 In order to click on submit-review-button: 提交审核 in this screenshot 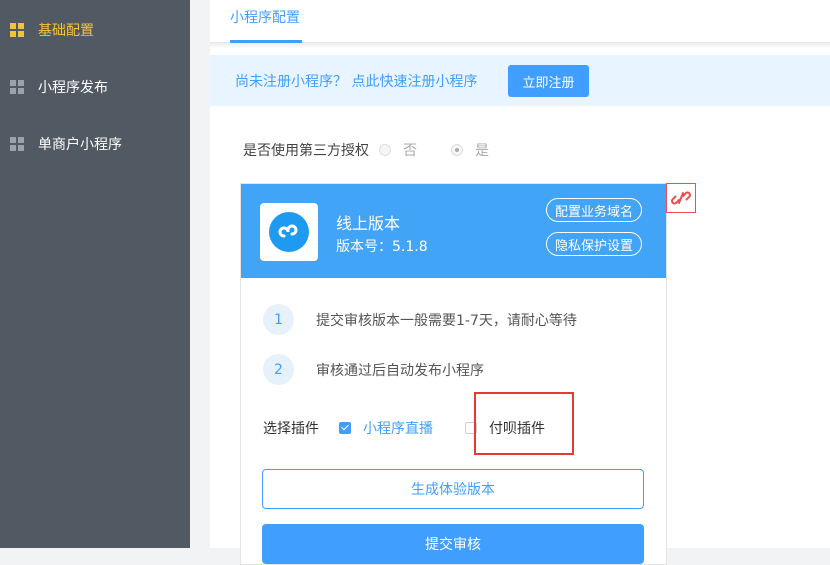, I will do `click(453, 544)`.